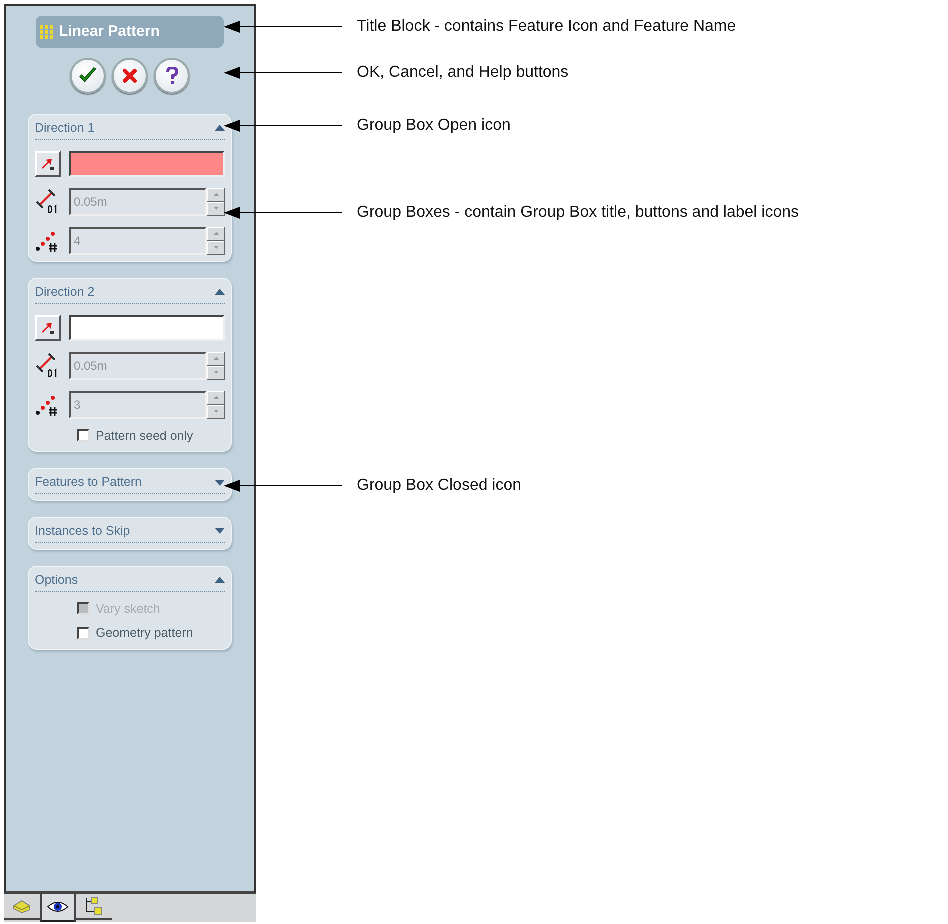 The image size is (948, 924). I want to click on checkbox-label: Vary sketch, so click(128, 609).